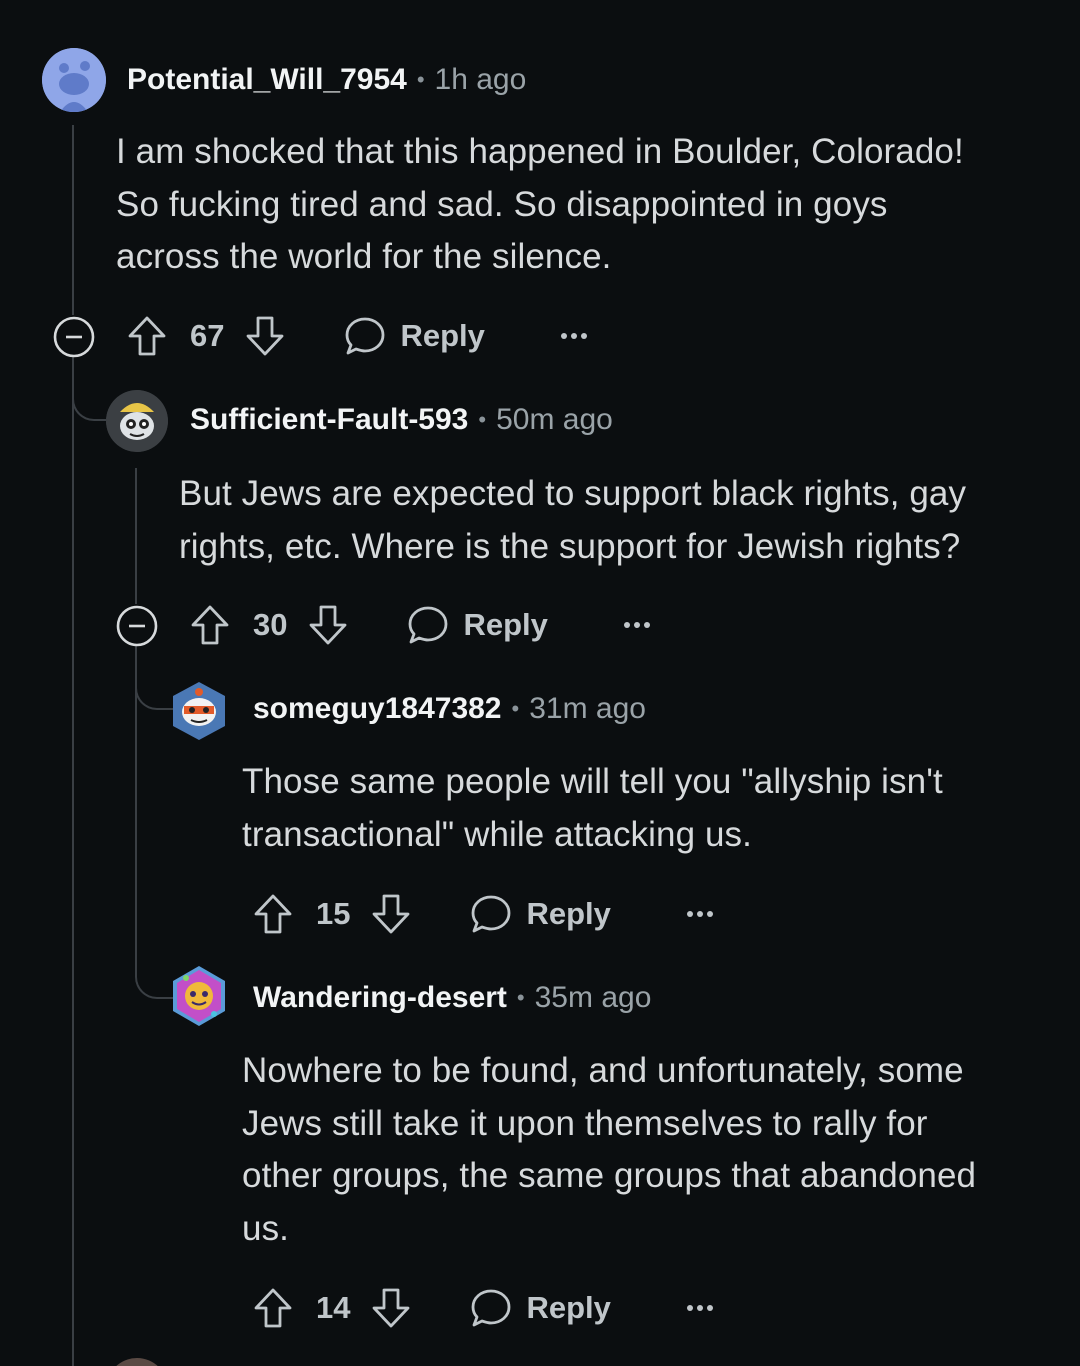 The image size is (1080, 1366). I want to click on comment-actions: 67 Reply, so click(357, 336).